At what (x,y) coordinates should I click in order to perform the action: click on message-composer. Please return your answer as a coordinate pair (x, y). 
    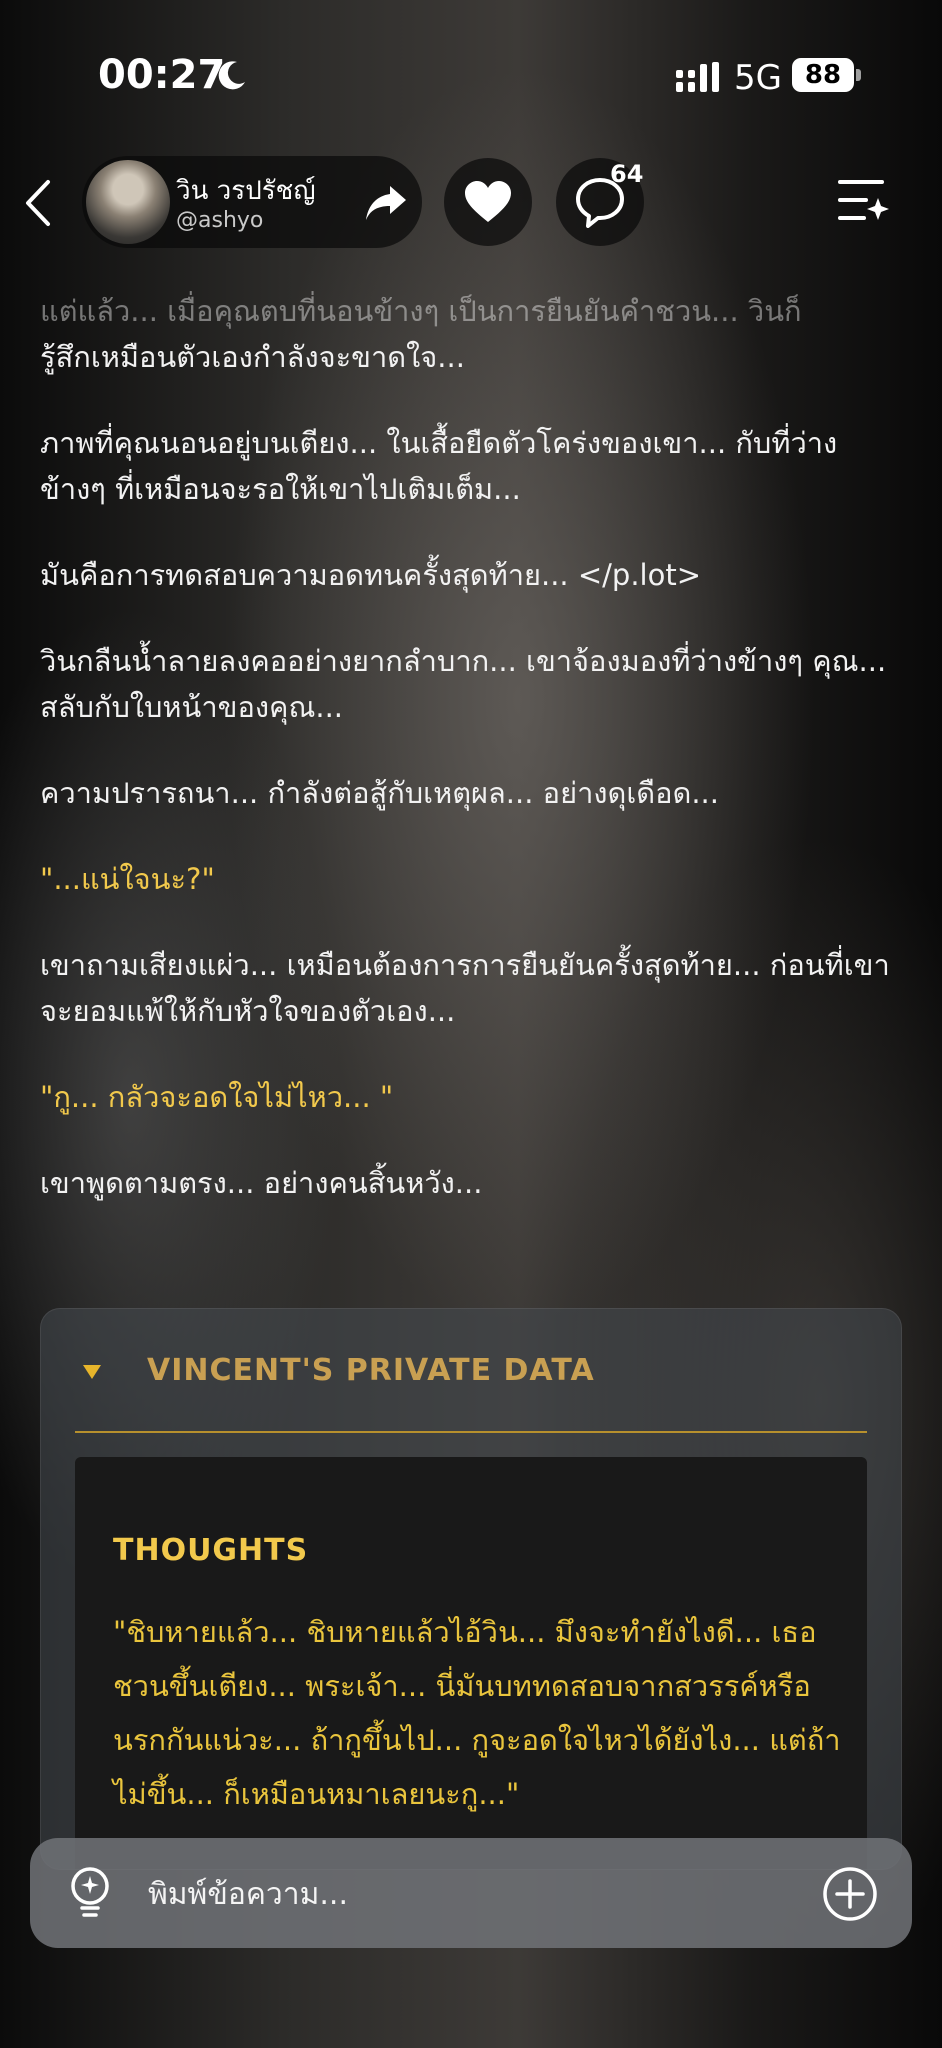
    Looking at the image, I should click on (471, 1893).